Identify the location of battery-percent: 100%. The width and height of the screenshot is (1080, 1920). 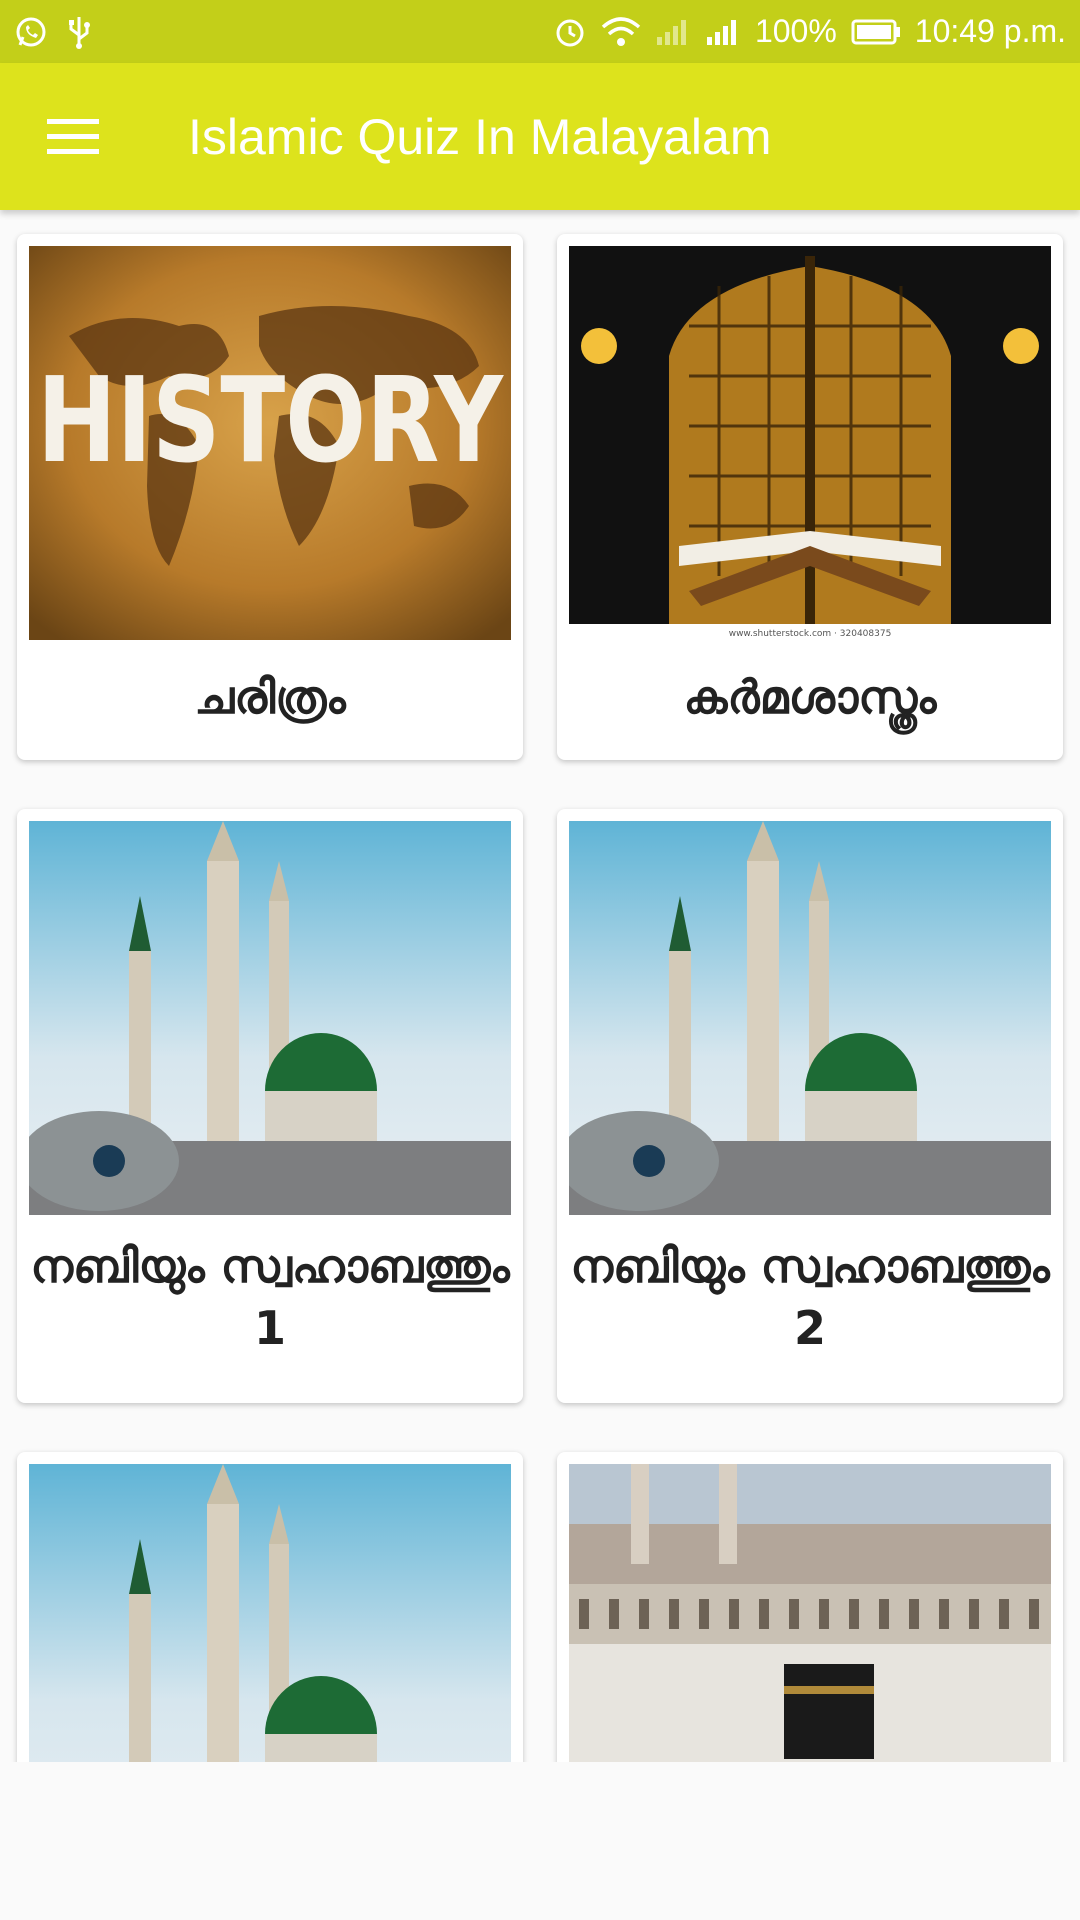
(795, 31).